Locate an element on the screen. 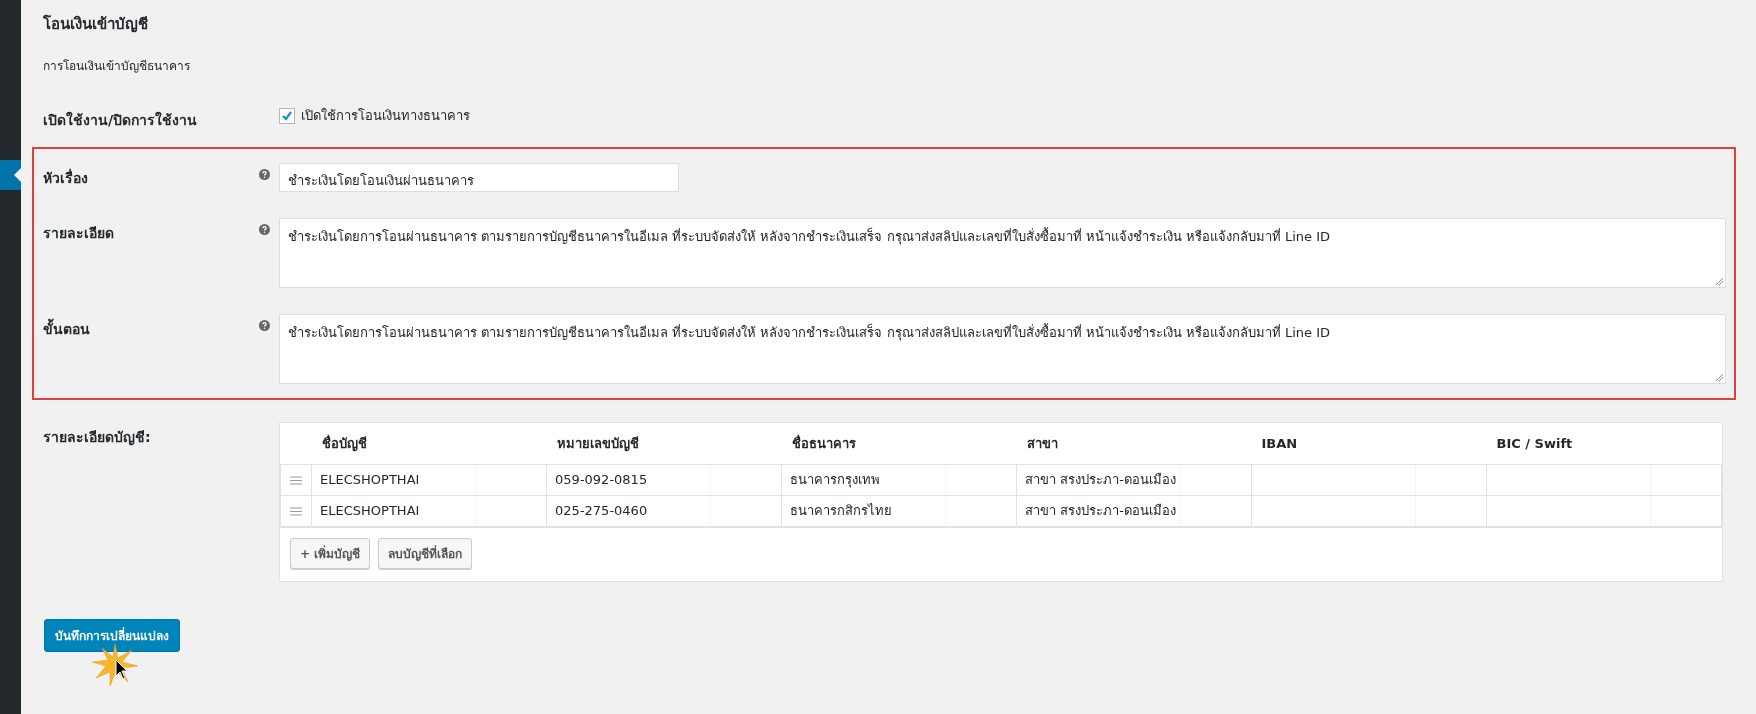 The height and width of the screenshot is (714, 1756). text-input: ชำระเงินโดยโอนเงินผ่านธนาคาร is located at coordinates (479, 177).